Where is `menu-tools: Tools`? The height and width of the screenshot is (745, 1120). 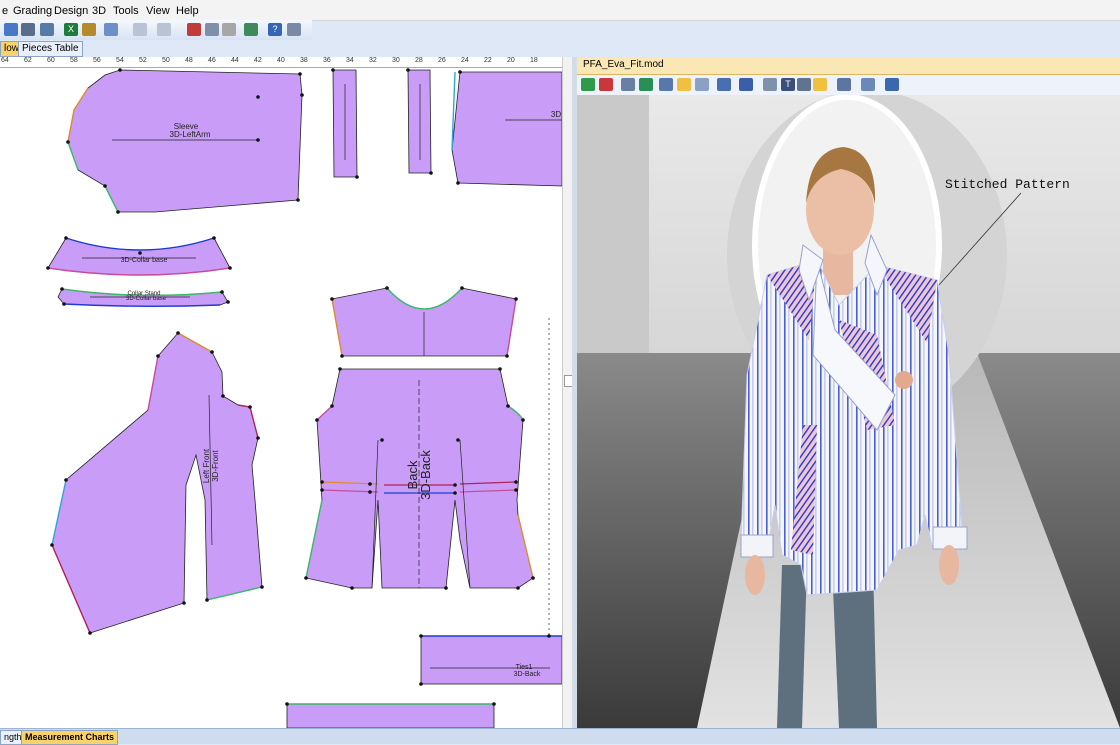
menu-tools: Tools is located at coordinates (126, 11).